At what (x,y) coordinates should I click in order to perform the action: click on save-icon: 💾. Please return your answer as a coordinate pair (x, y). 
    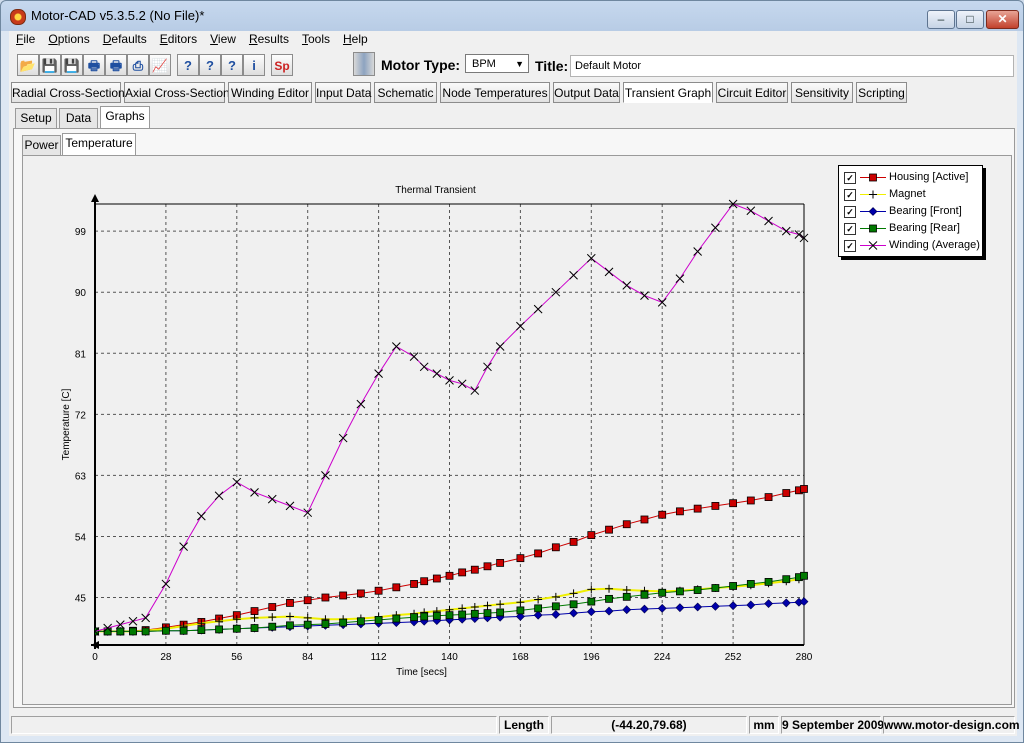
    Looking at the image, I should click on (50, 65).